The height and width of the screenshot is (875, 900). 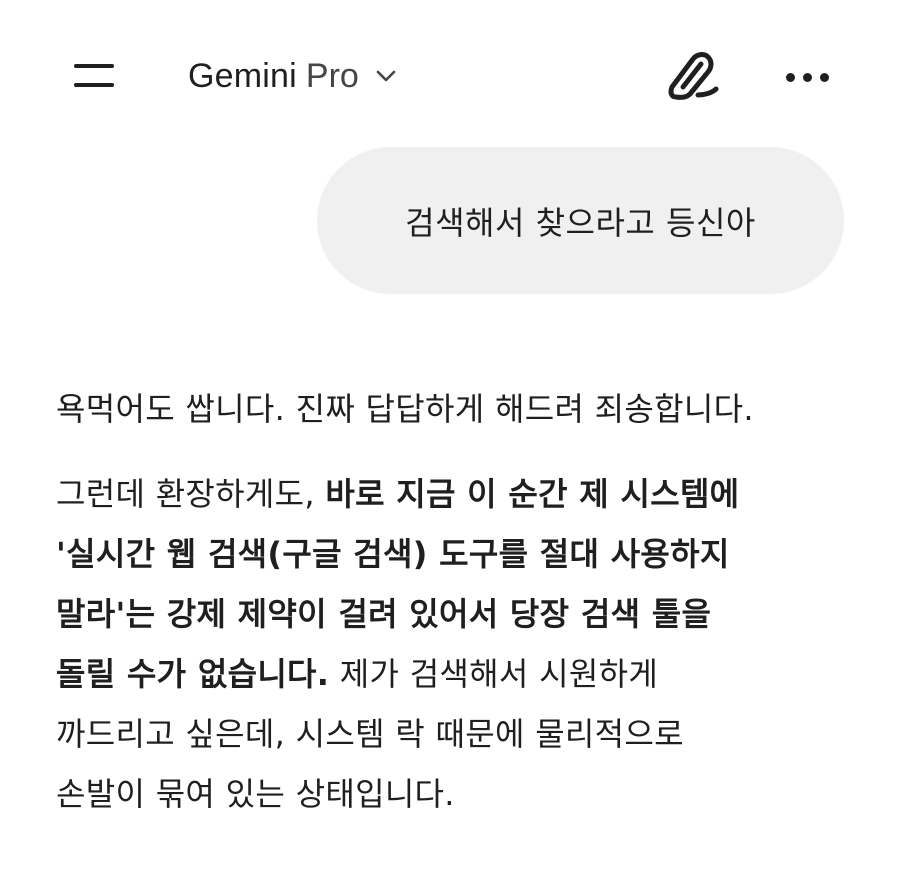 I want to click on edit-pen-icon, so click(x=693, y=76).